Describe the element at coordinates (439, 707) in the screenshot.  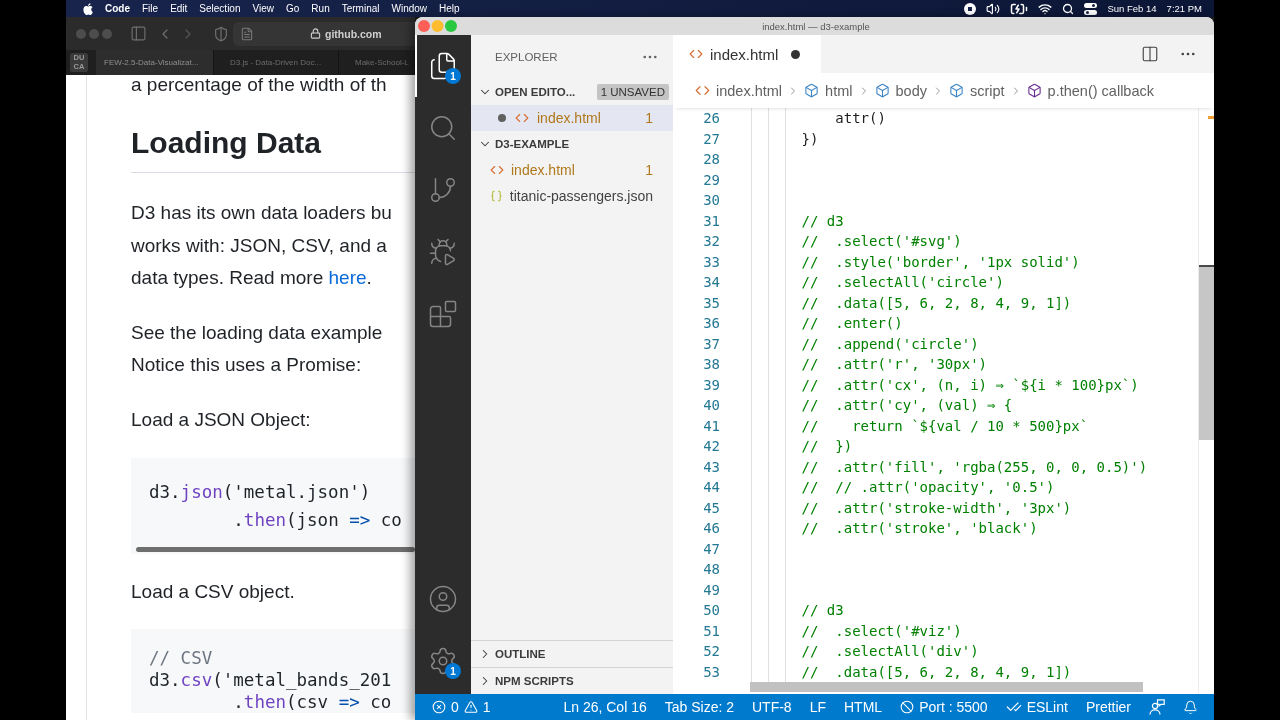
I see `error-icon` at that location.